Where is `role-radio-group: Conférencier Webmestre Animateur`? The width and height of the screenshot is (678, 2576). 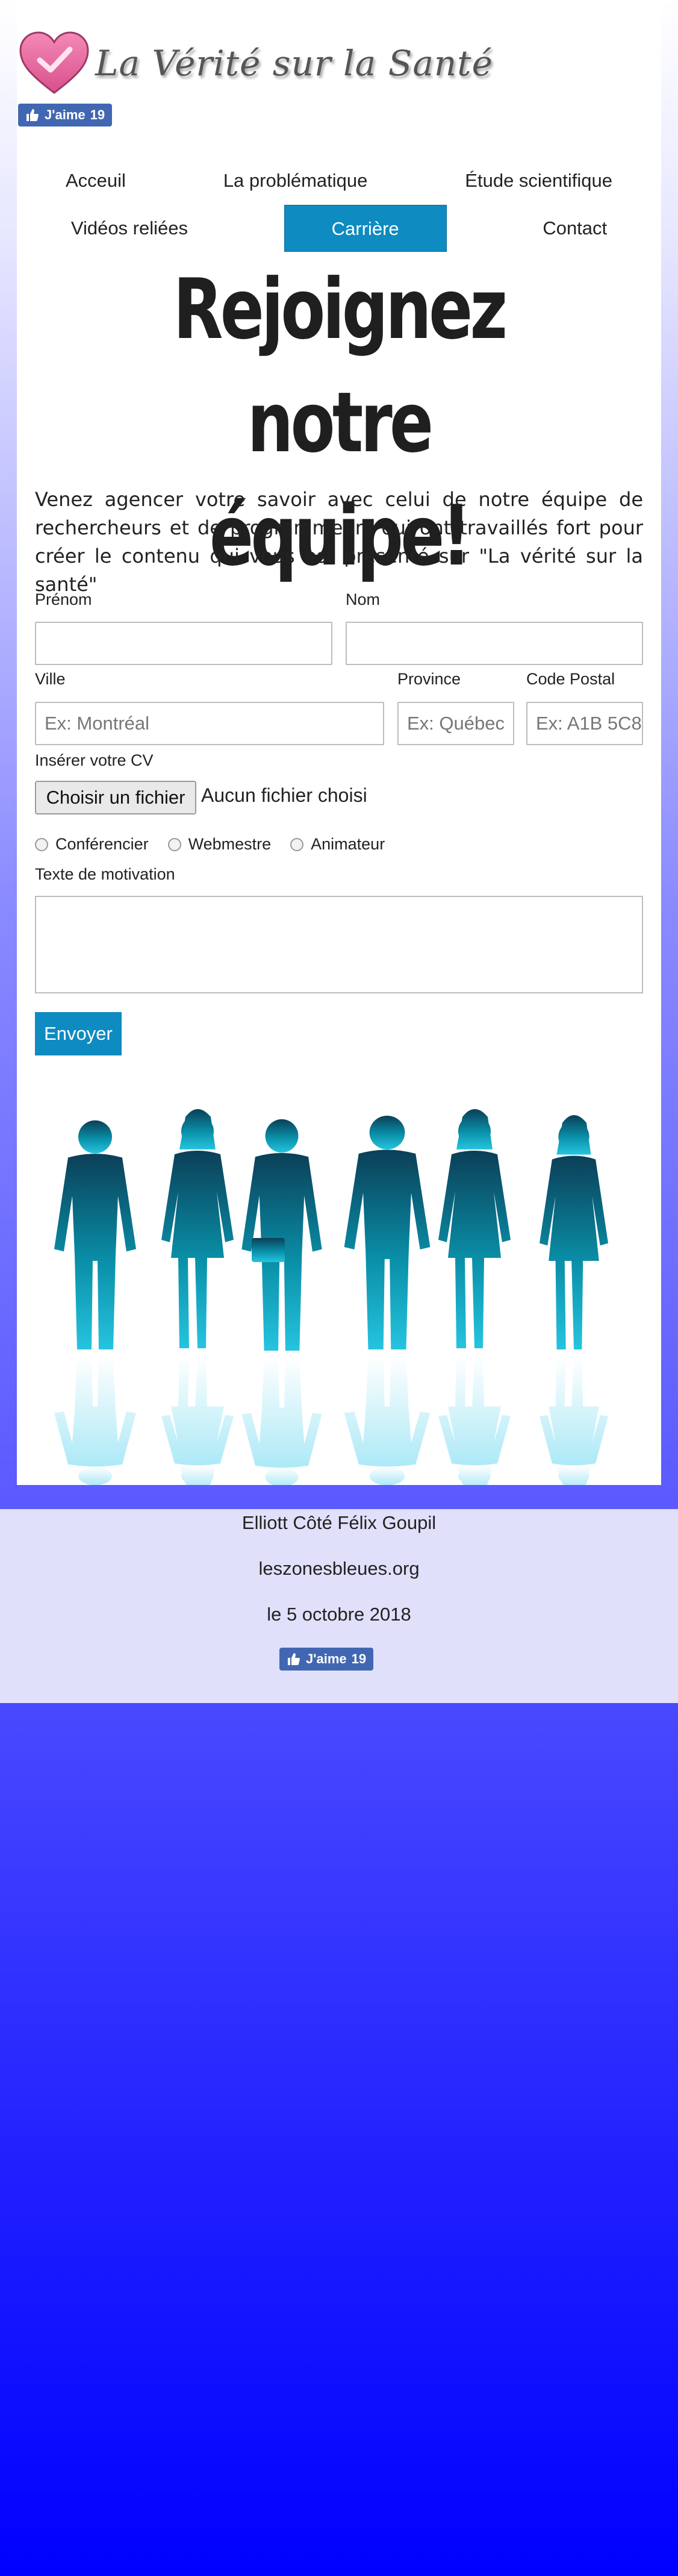 role-radio-group: Conférencier Webmestre Animateur is located at coordinates (219, 845).